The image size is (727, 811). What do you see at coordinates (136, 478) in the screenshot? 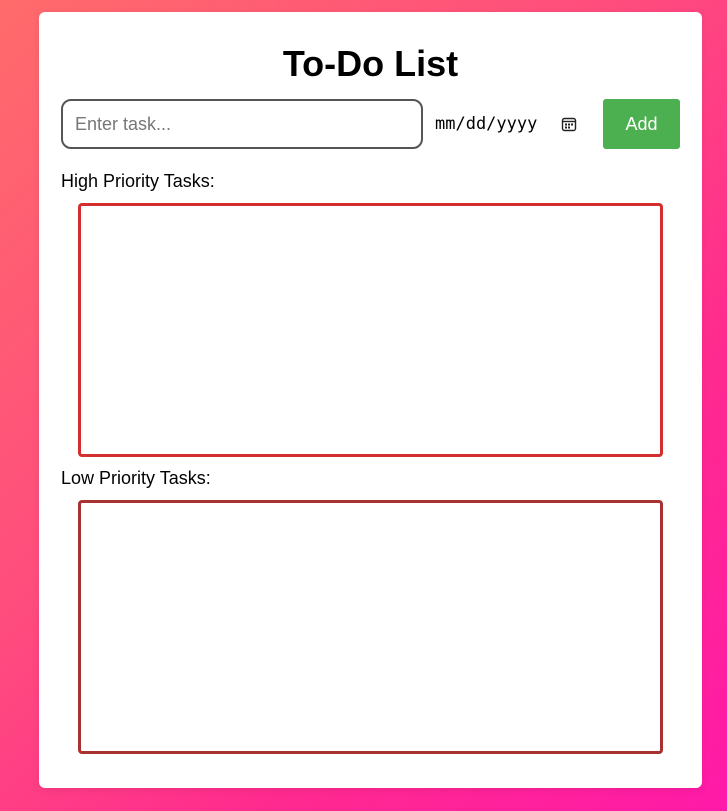
I see `low-priority-label: Low Priority Tasks:` at bounding box center [136, 478].